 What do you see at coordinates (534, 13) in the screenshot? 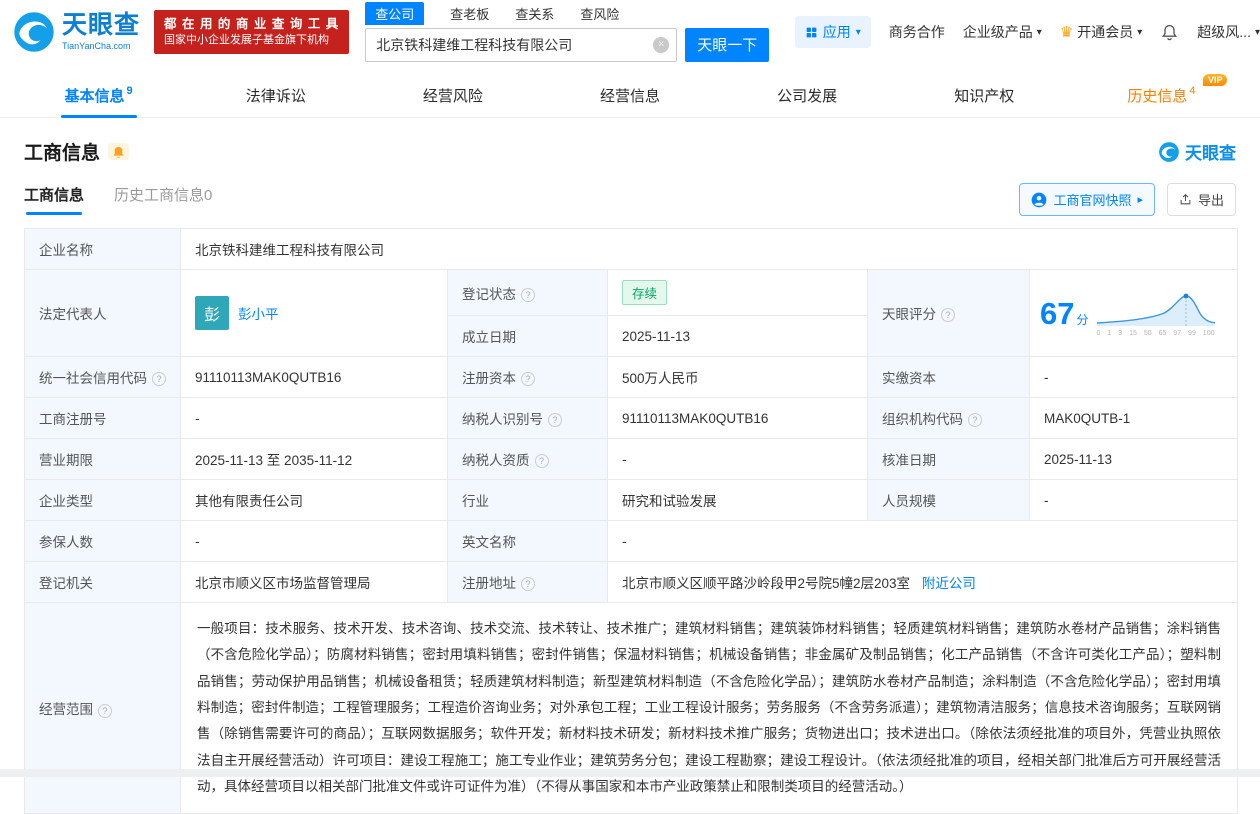
I see `search-tab-relation: 查关系` at bounding box center [534, 13].